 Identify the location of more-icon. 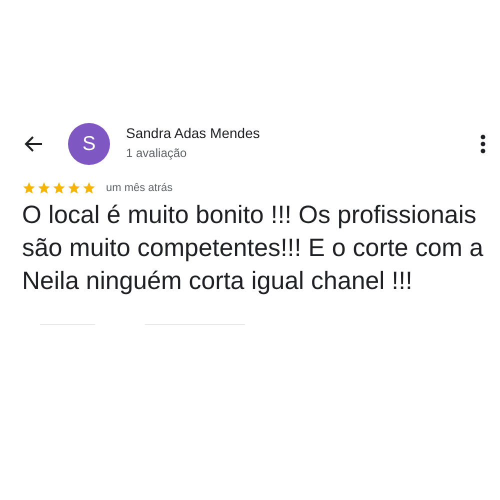
(483, 144).